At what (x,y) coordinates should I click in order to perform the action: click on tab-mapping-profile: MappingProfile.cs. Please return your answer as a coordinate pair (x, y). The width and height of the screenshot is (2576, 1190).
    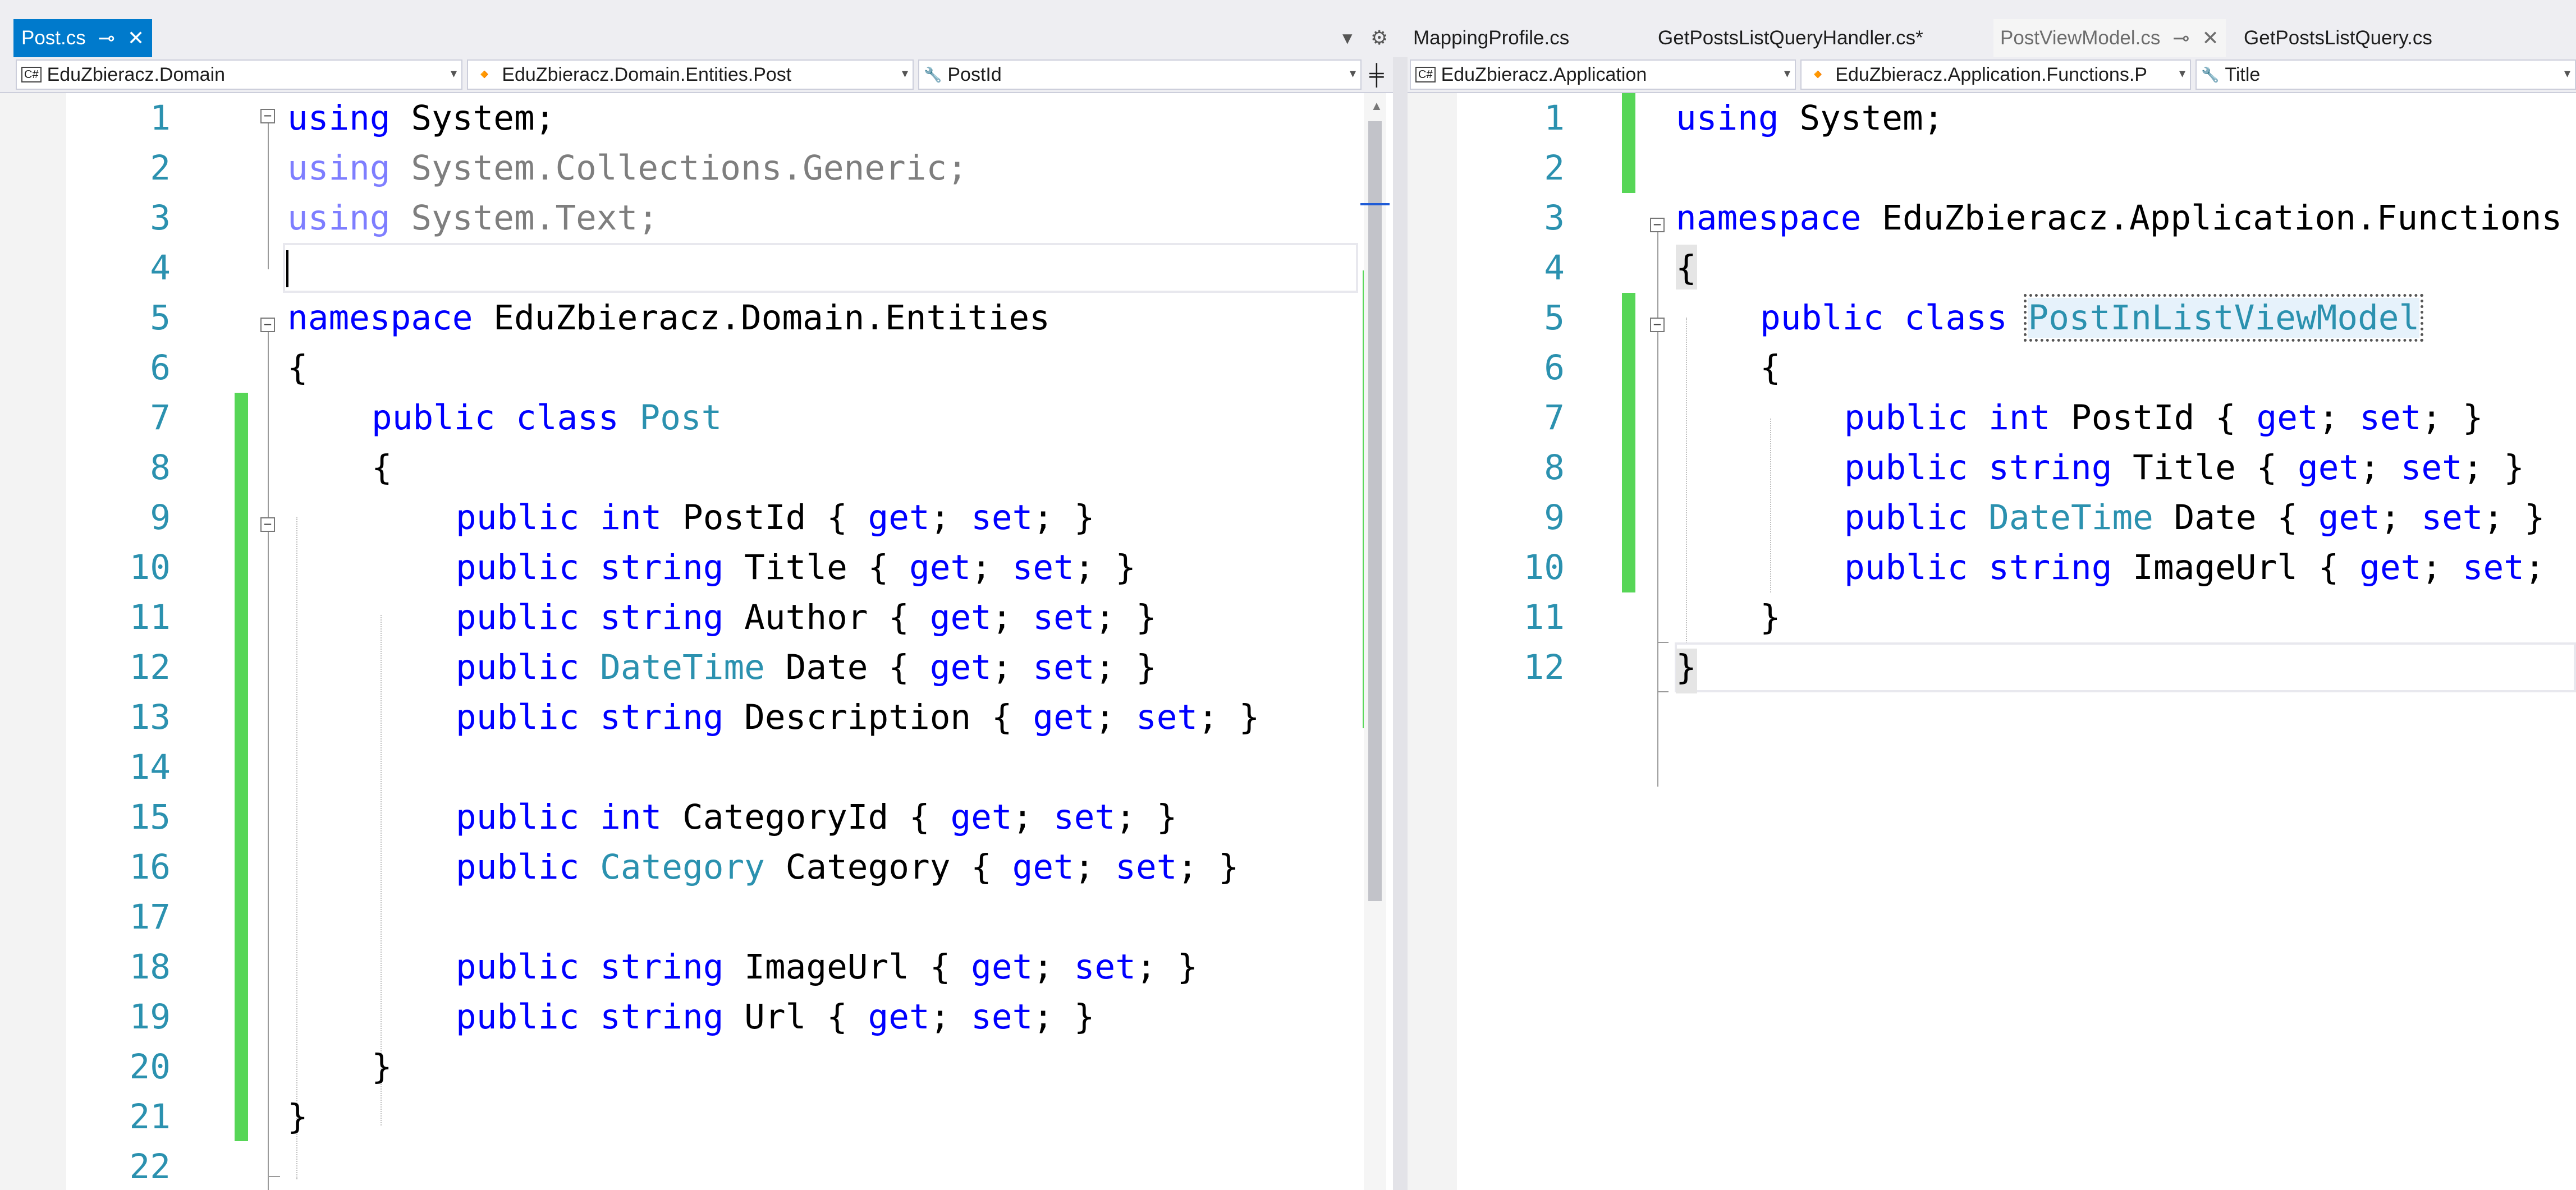
    Looking at the image, I should click on (1491, 38).